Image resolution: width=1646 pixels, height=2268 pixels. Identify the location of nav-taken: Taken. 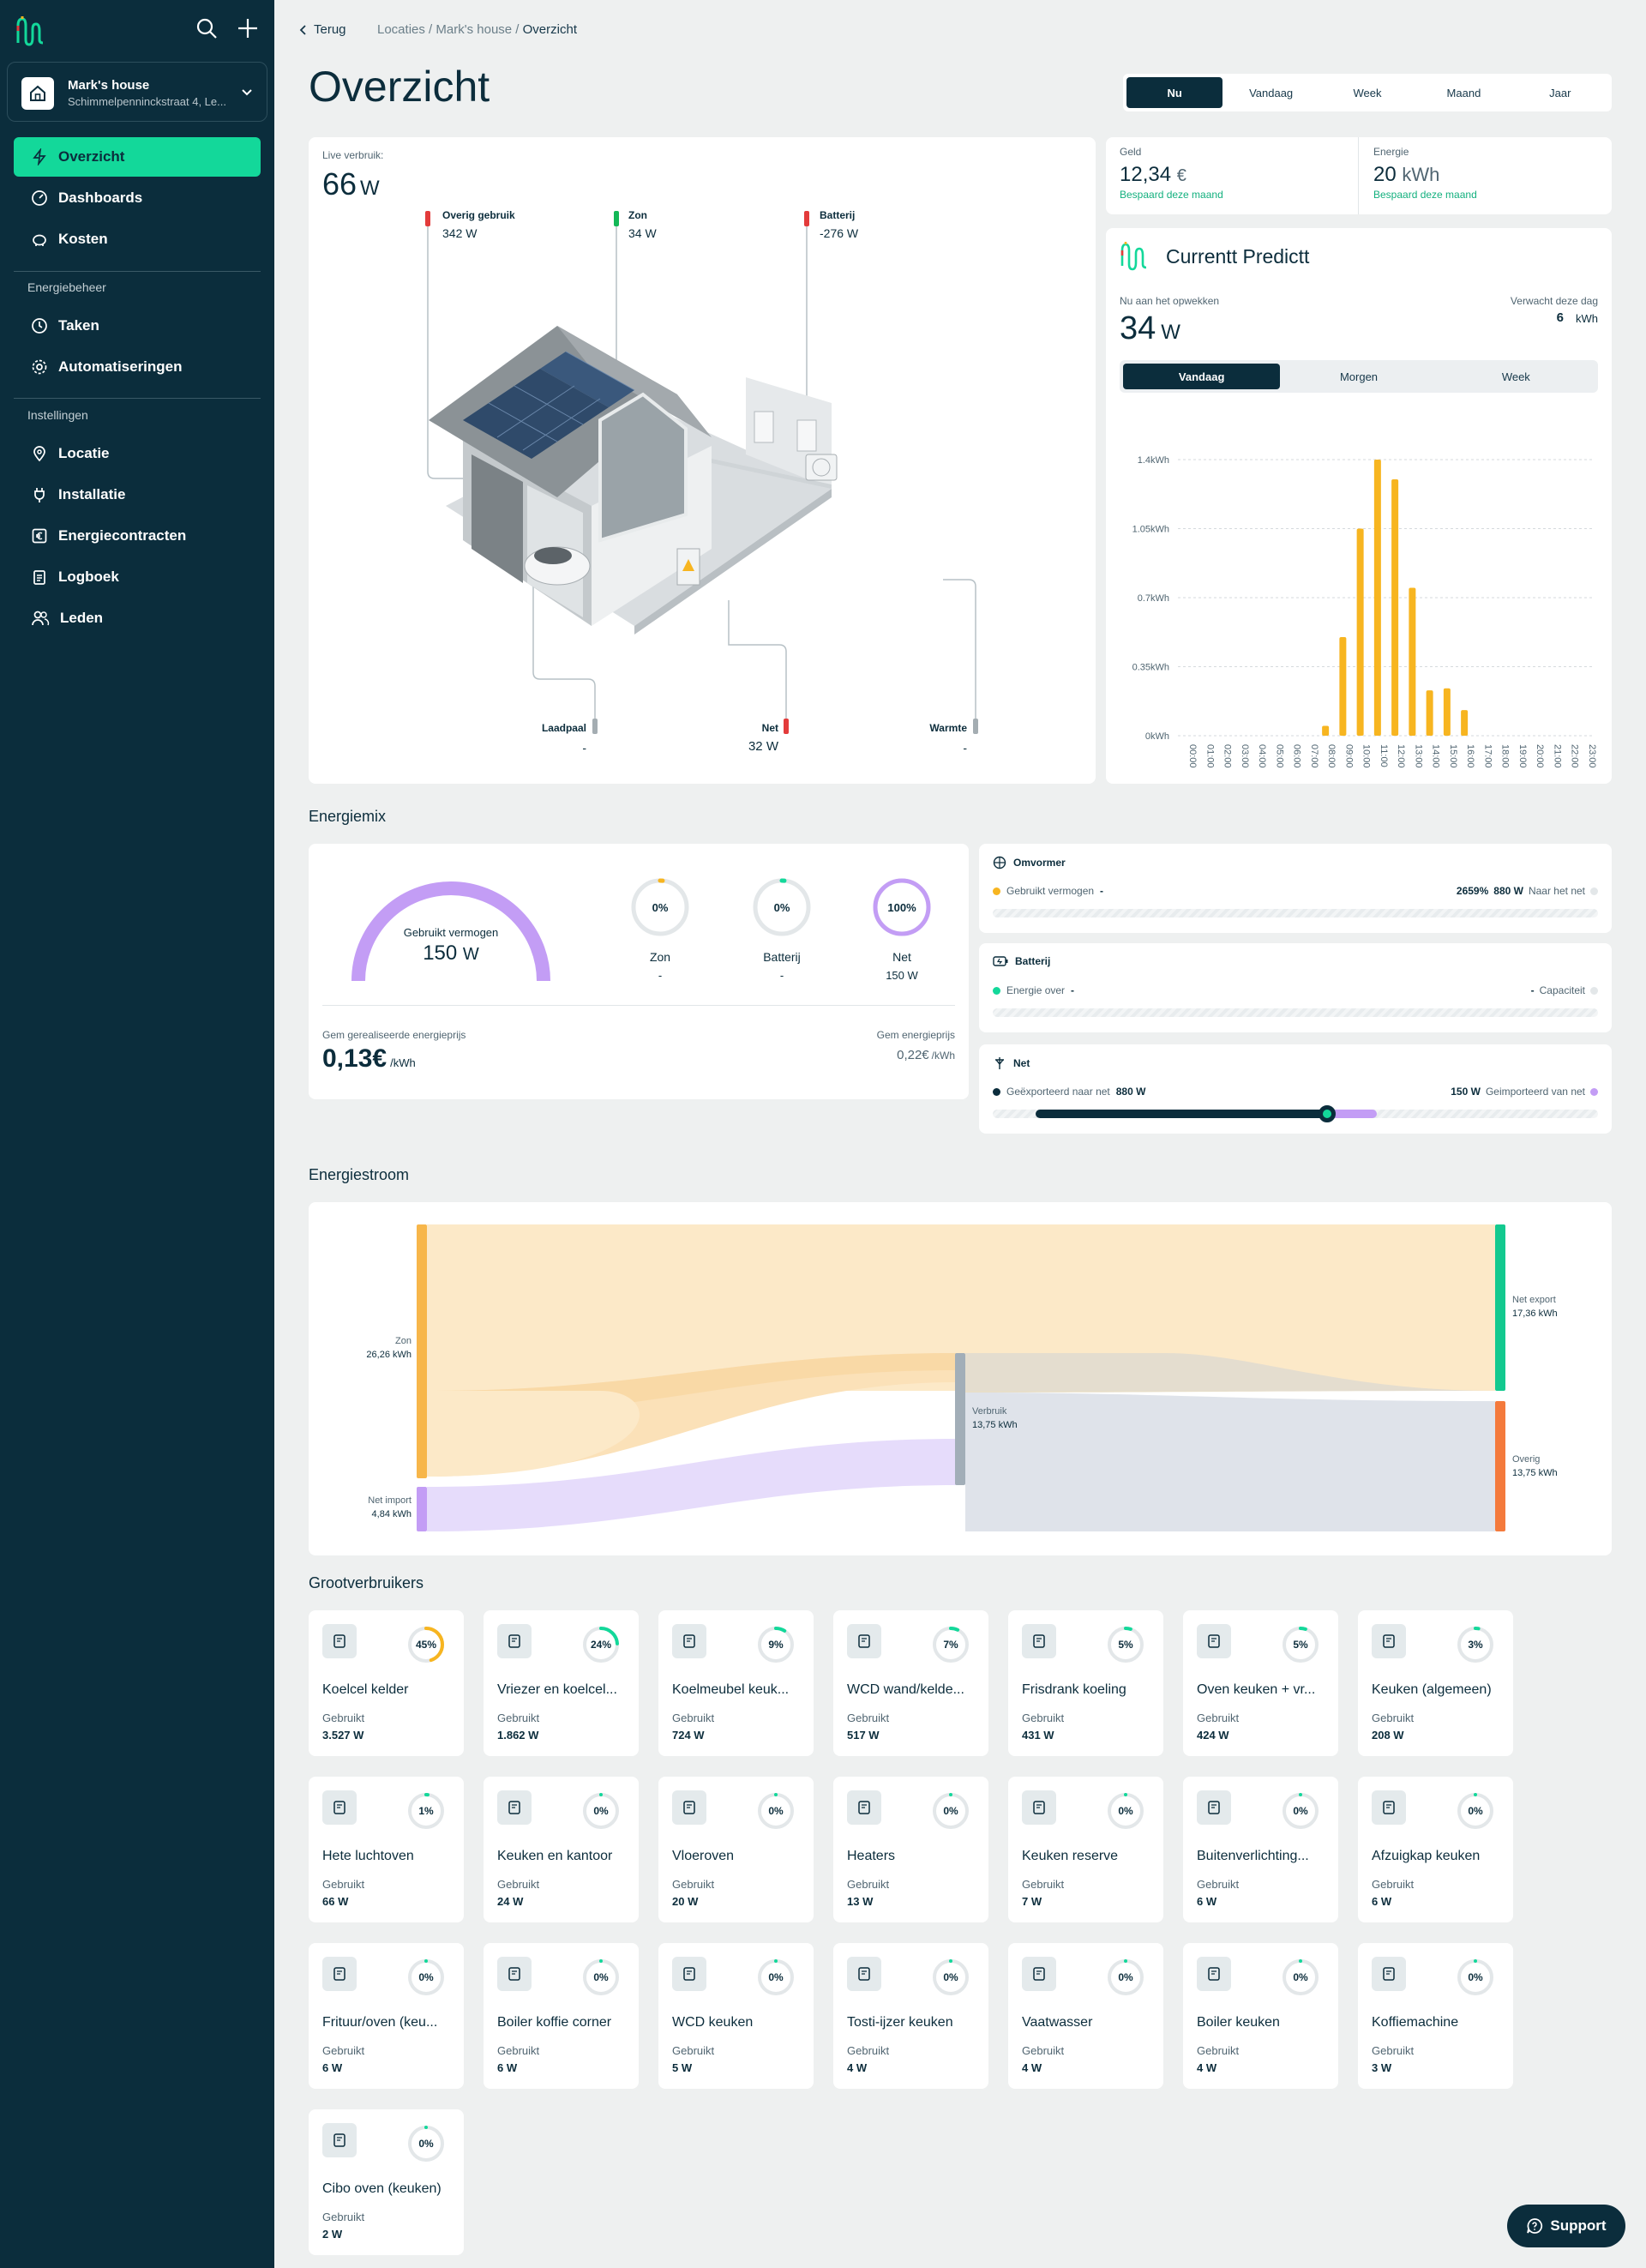
(137, 326).